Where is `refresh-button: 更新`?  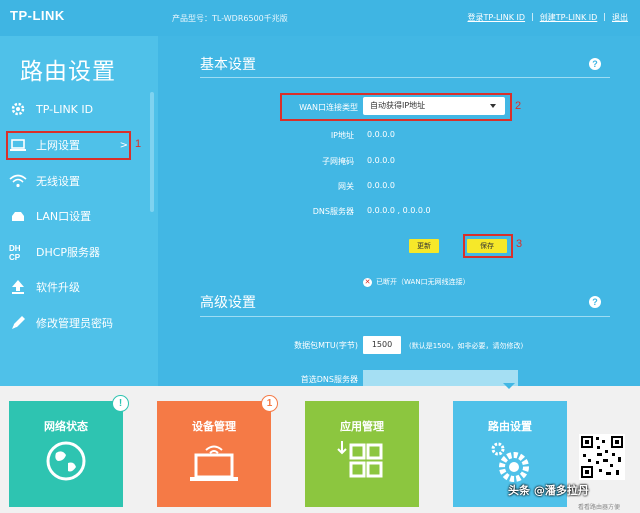 refresh-button: 更新 is located at coordinates (424, 246).